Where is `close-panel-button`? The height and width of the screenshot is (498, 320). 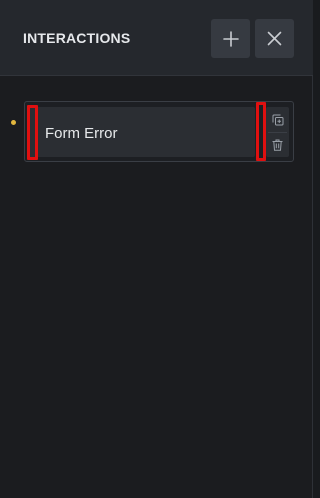
close-panel-button is located at coordinates (274, 38).